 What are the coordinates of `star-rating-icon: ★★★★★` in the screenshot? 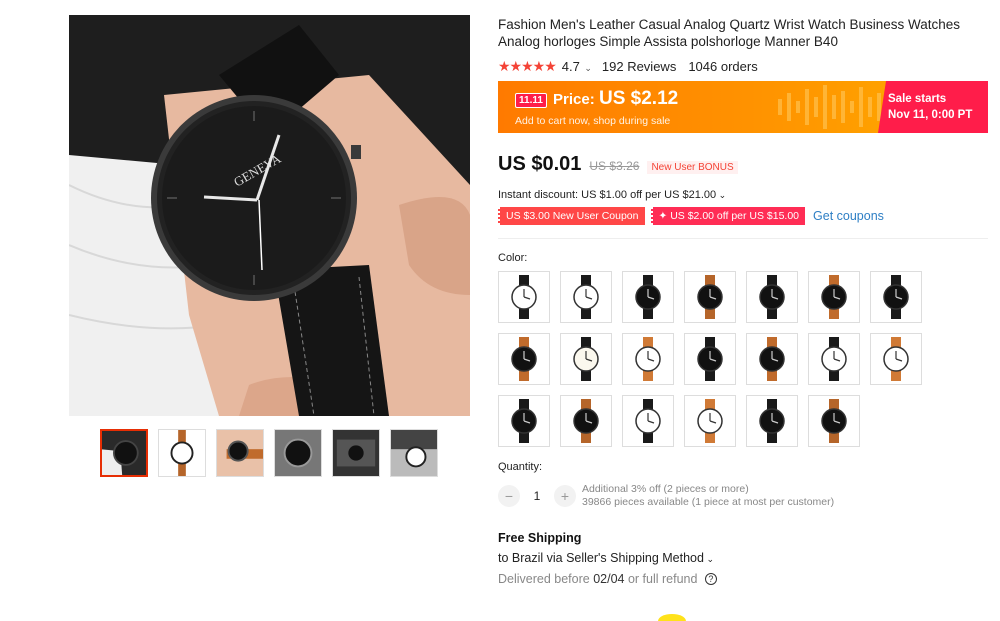 It's located at (527, 65).